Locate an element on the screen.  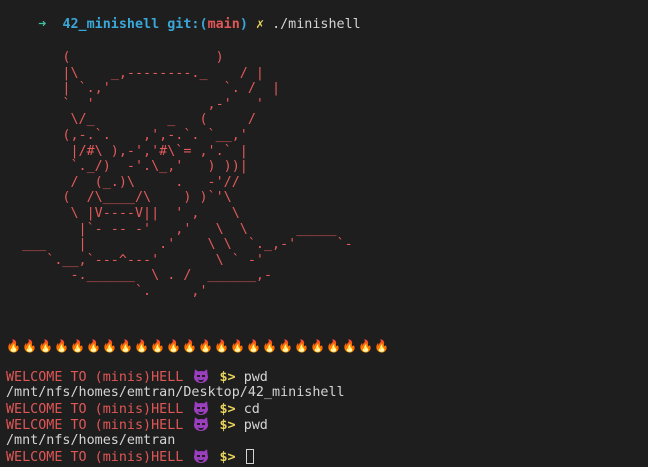
git-dirty-mark: ✗ is located at coordinates (259, 24).